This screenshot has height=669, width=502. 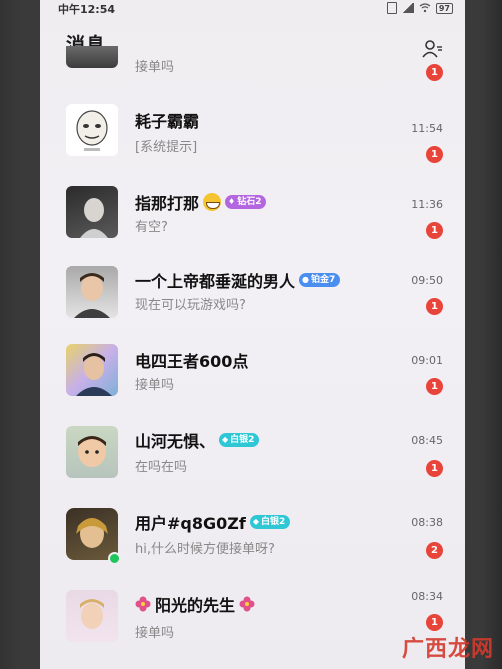 I want to click on message-preview: 现在可以玩游戏吗?, so click(x=190, y=305).